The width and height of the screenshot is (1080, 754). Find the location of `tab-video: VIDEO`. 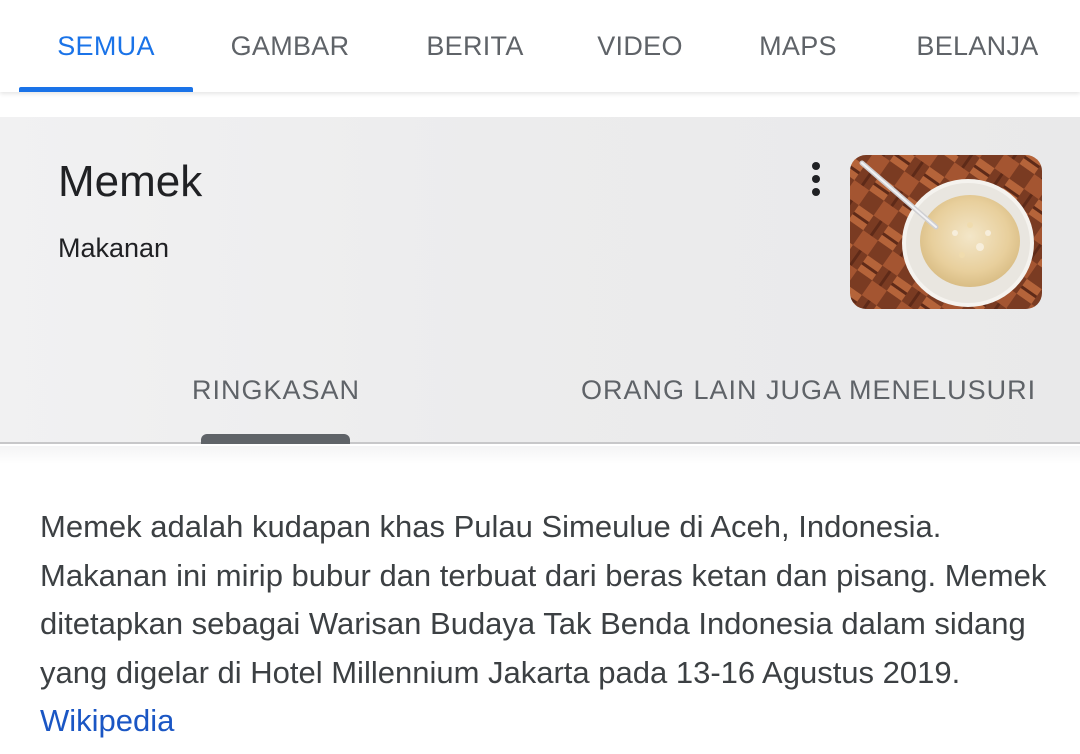

tab-video: VIDEO is located at coordinates (640, 46).